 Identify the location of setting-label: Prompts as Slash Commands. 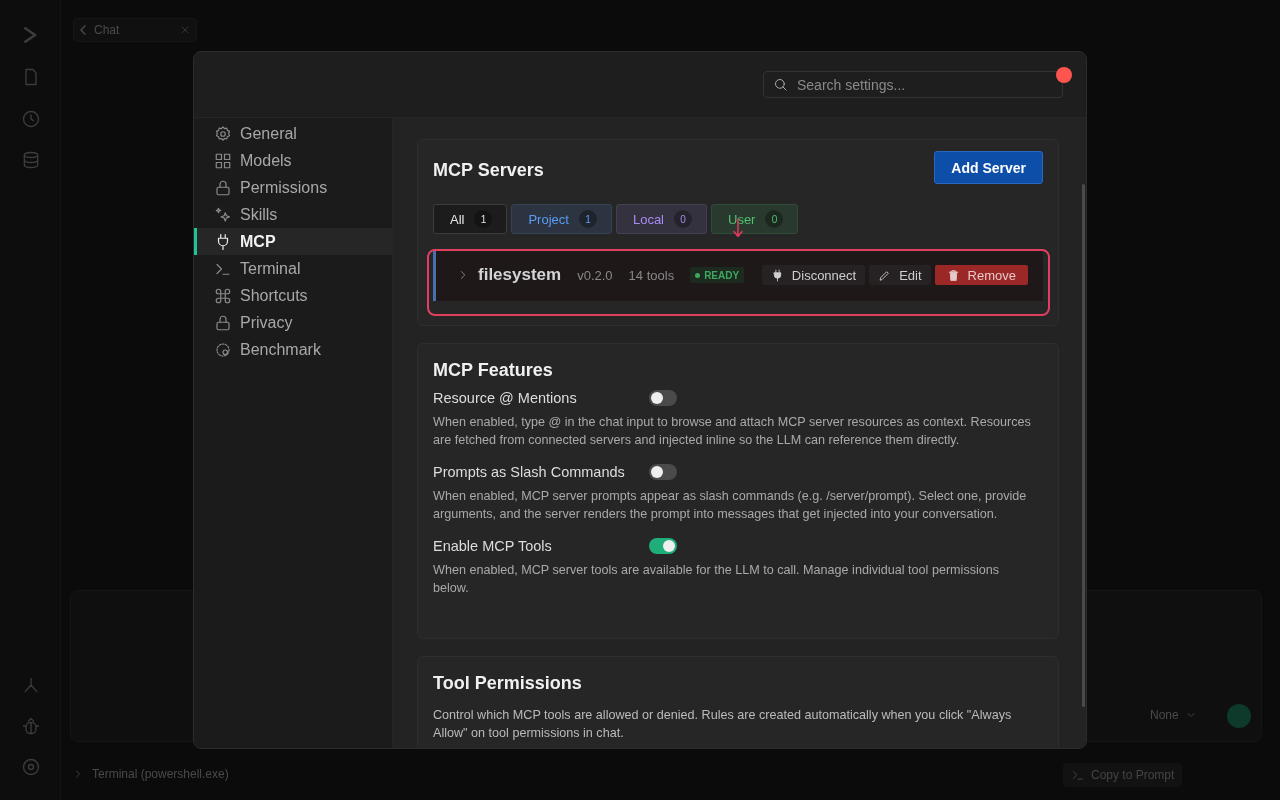
(529, 472).